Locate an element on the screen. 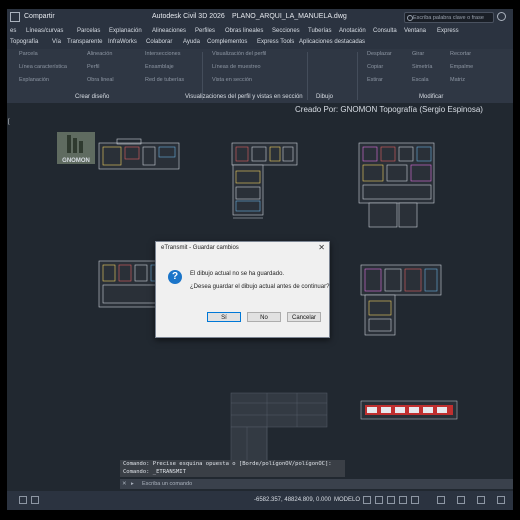  ribbon-button: Líneas de muestreo is located at coordinates (236, 67).